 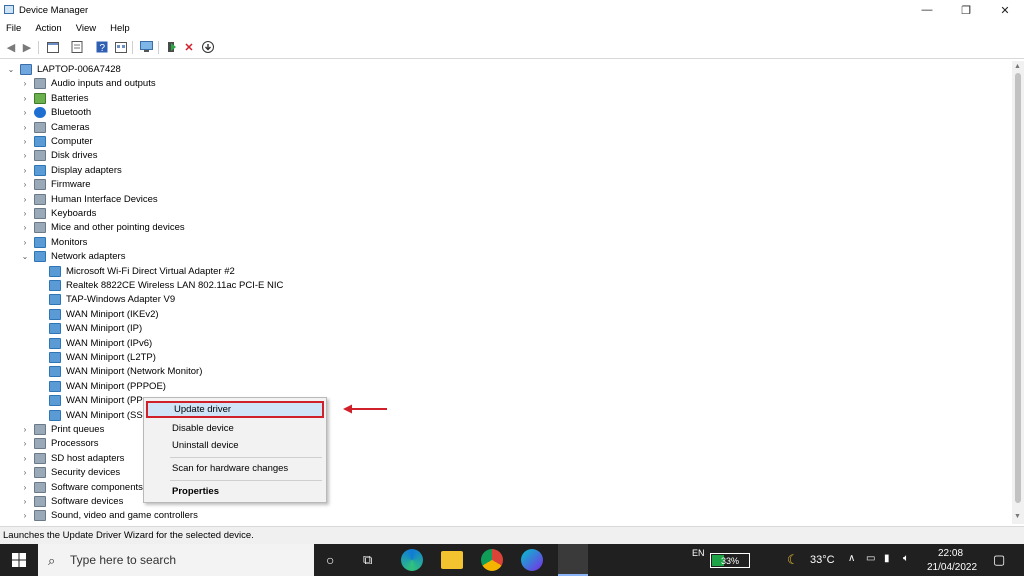 What do you see at coordinates (1017, 66) in the screenshot?
I see `scroll-up-icon: ▲` at bounding box center [1017, 66].